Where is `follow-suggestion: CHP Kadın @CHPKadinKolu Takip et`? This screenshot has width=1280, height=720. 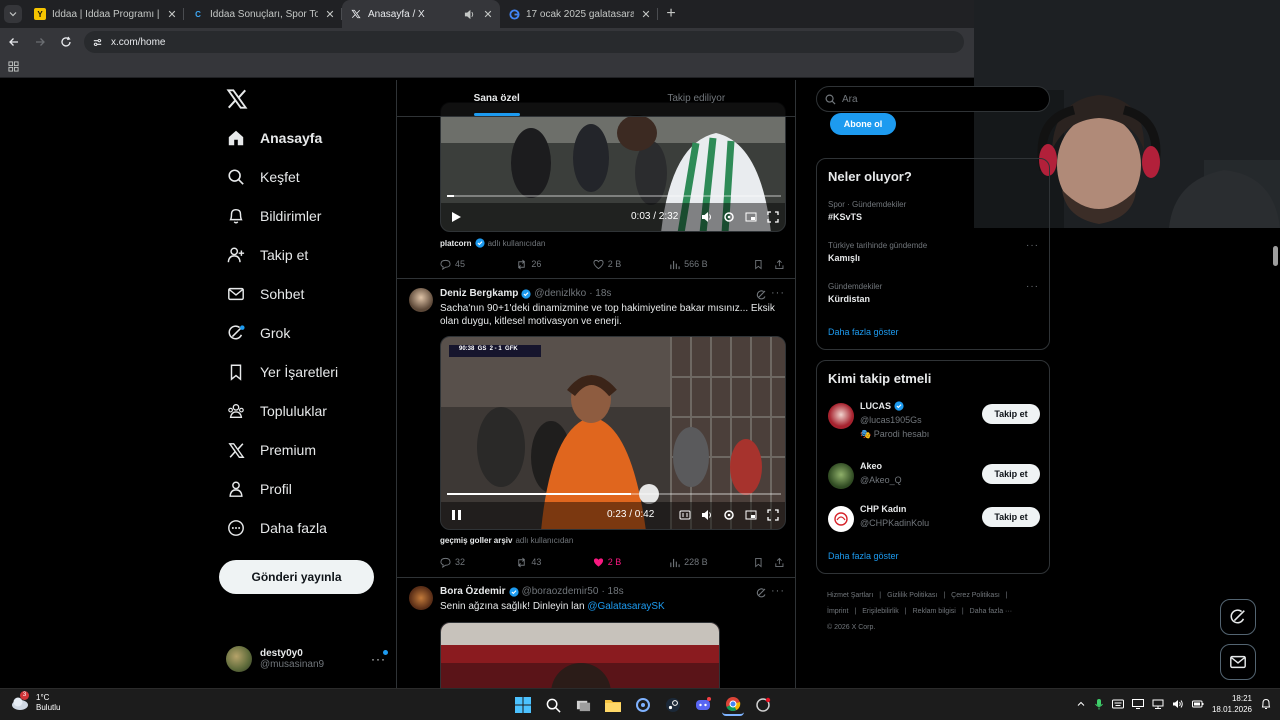
follow-suggestion: CHP Kadın @CHPKadinKolu Takip et is located at coordinates (934, 524).